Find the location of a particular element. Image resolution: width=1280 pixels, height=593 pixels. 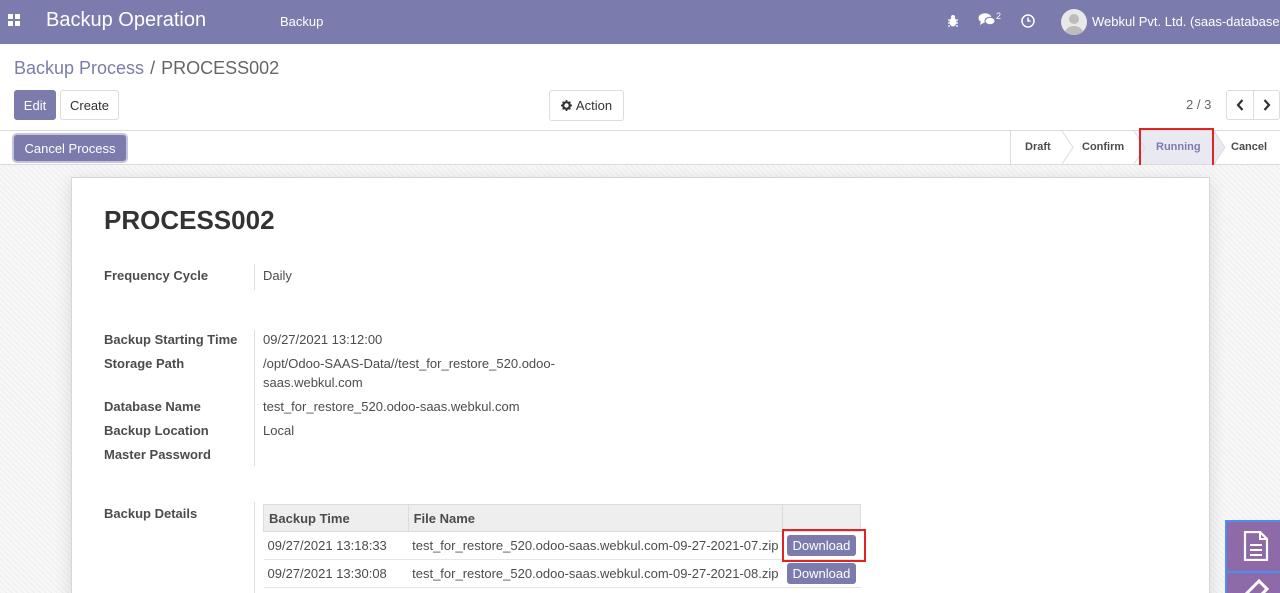

messages-chat-icon is located at coordinates (987, 21).